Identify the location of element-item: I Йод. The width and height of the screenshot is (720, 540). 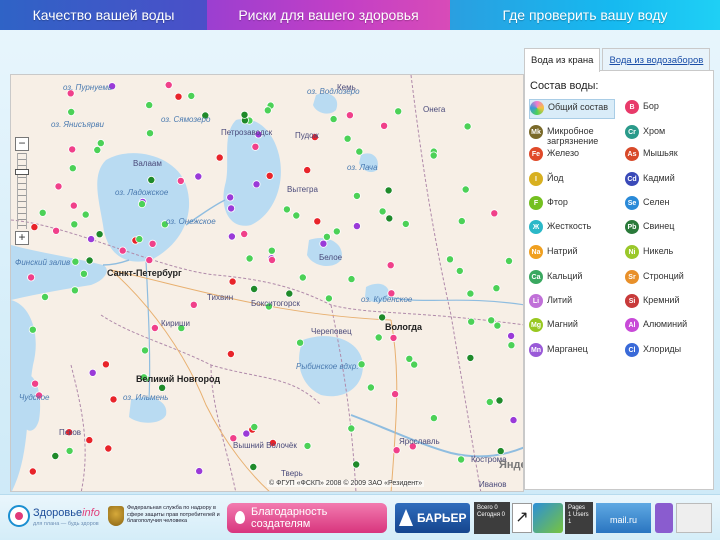
(572, 181).